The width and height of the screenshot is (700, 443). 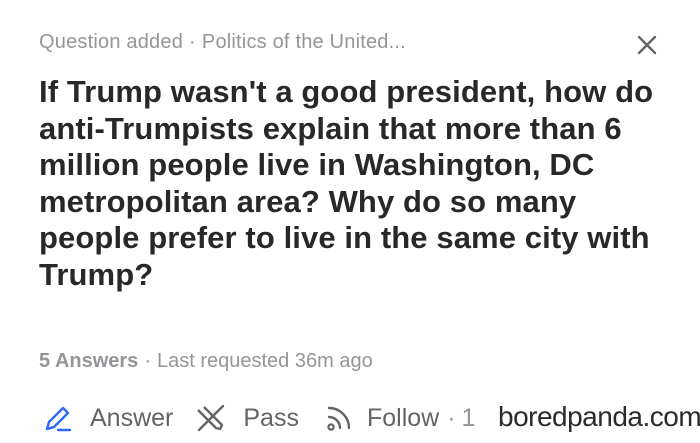 What do you see at coordinates (468, 417) in the screenshot?
I see `follow-count-value: 1` at bounding box center [468, 417].